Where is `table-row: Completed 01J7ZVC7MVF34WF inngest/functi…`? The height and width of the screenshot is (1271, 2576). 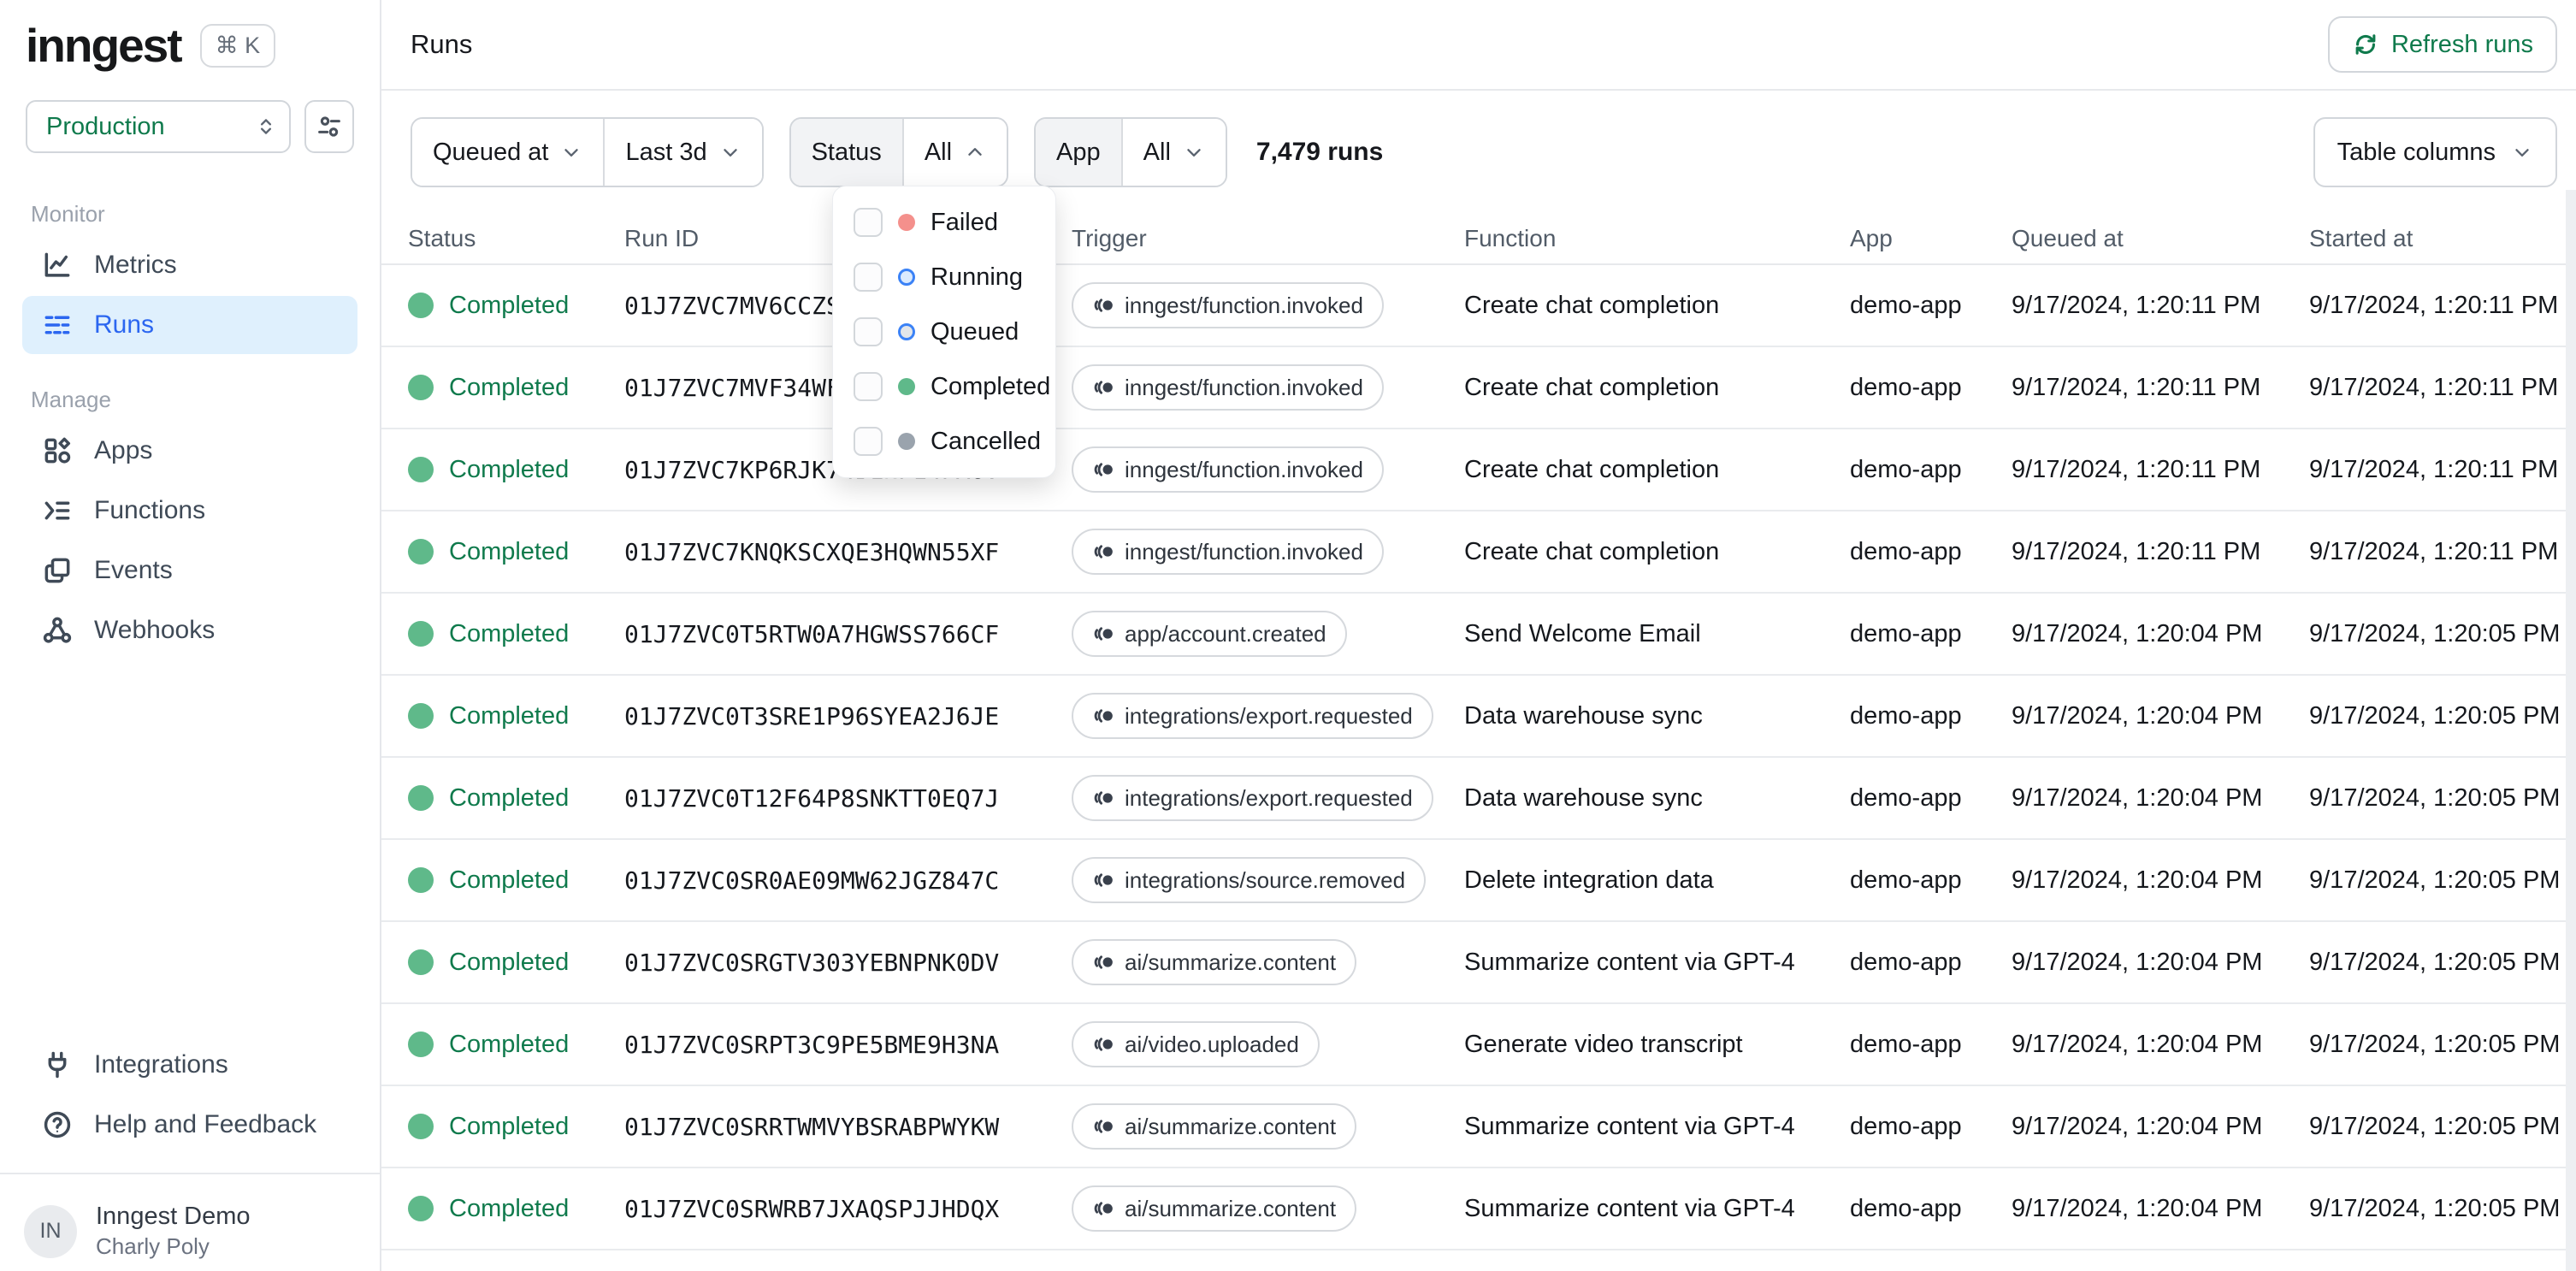 table-row: Completed 01J7ZVC7MVF34WF inngest/functi… is located at coordinates (1478, 388).